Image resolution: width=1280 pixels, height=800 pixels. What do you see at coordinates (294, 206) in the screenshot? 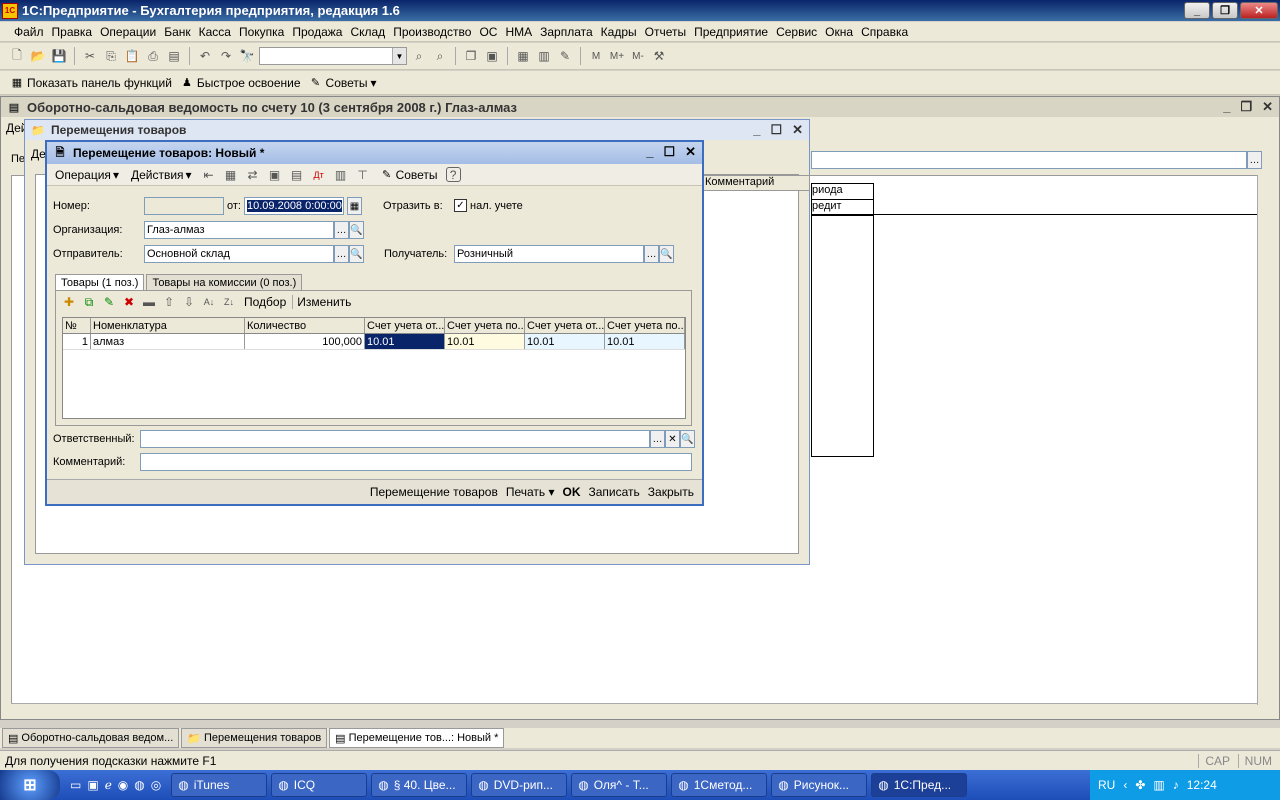
I see `date-field: 10.09.2008 0:00:00` at bounding box center [294, 206].